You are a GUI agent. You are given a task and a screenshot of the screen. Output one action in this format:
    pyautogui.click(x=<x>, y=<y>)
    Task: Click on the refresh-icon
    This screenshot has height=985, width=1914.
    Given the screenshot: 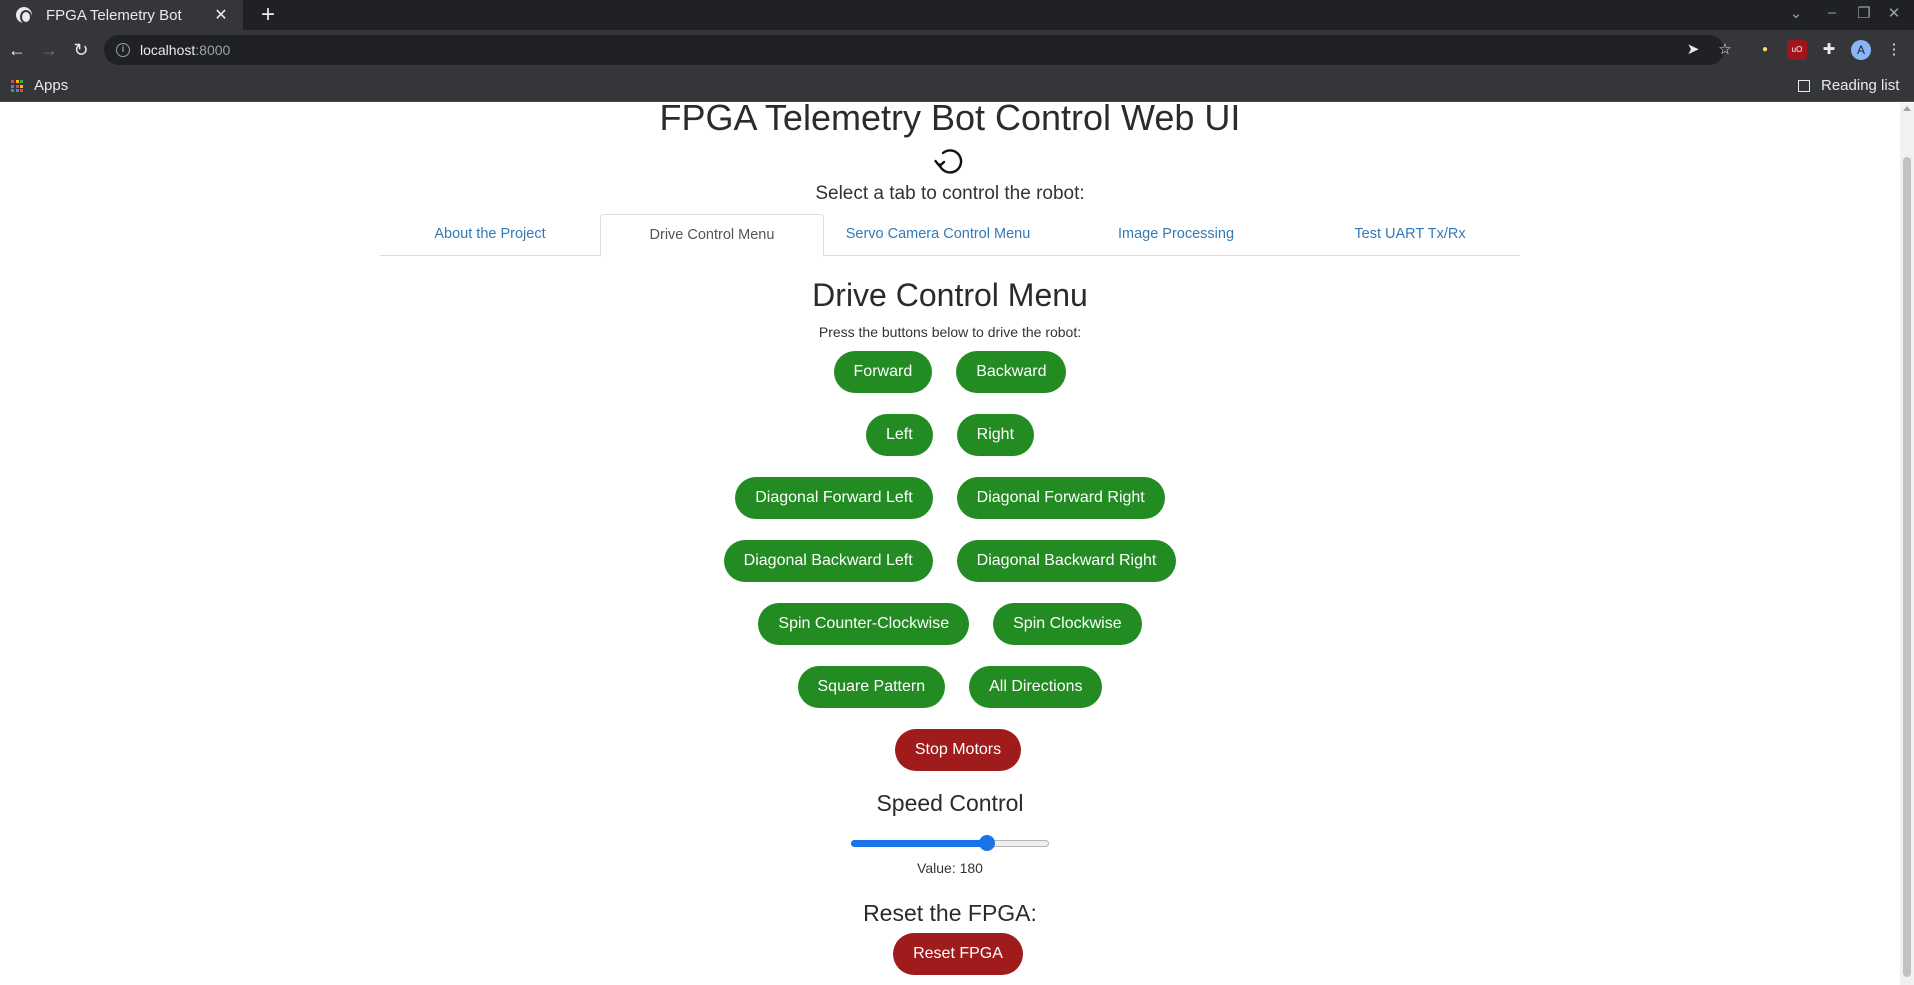 What is the action you would take?
    pyautogui.click(x=950, y=161)
    